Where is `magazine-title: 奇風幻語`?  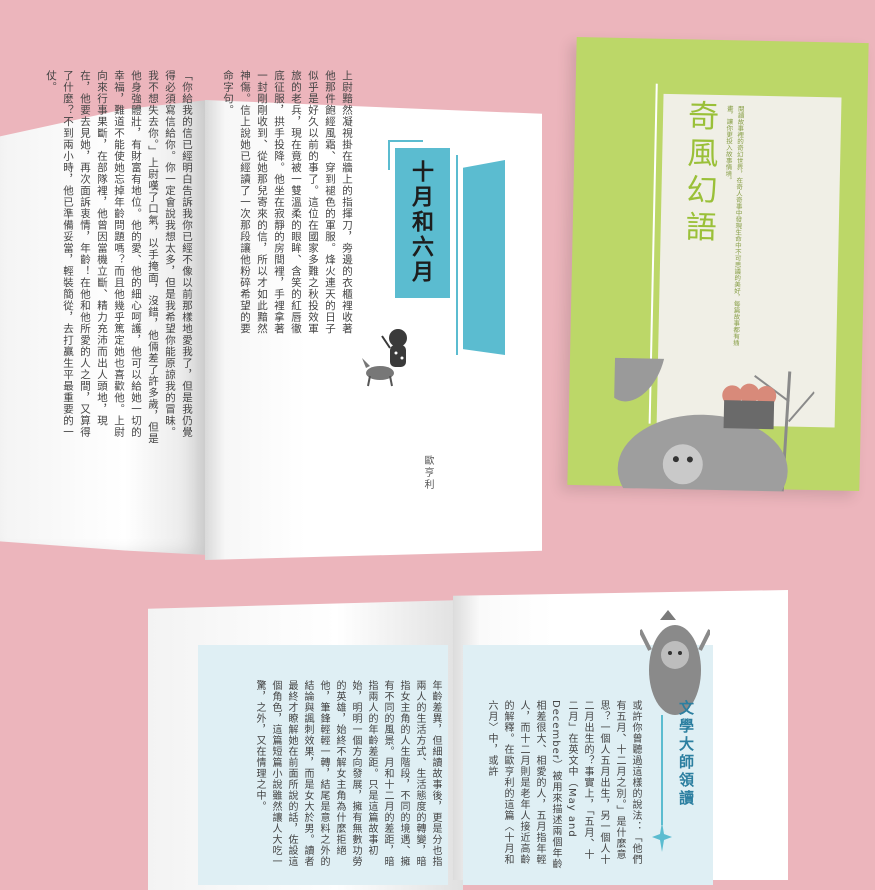 magazine-title: 奇風幻語 is located at coordinates (699, 173).